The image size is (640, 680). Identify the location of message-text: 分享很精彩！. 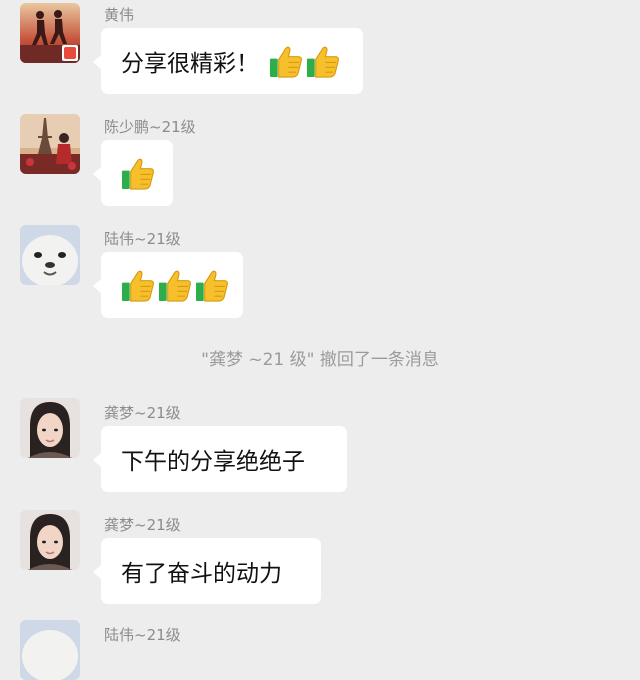
(190, 64).